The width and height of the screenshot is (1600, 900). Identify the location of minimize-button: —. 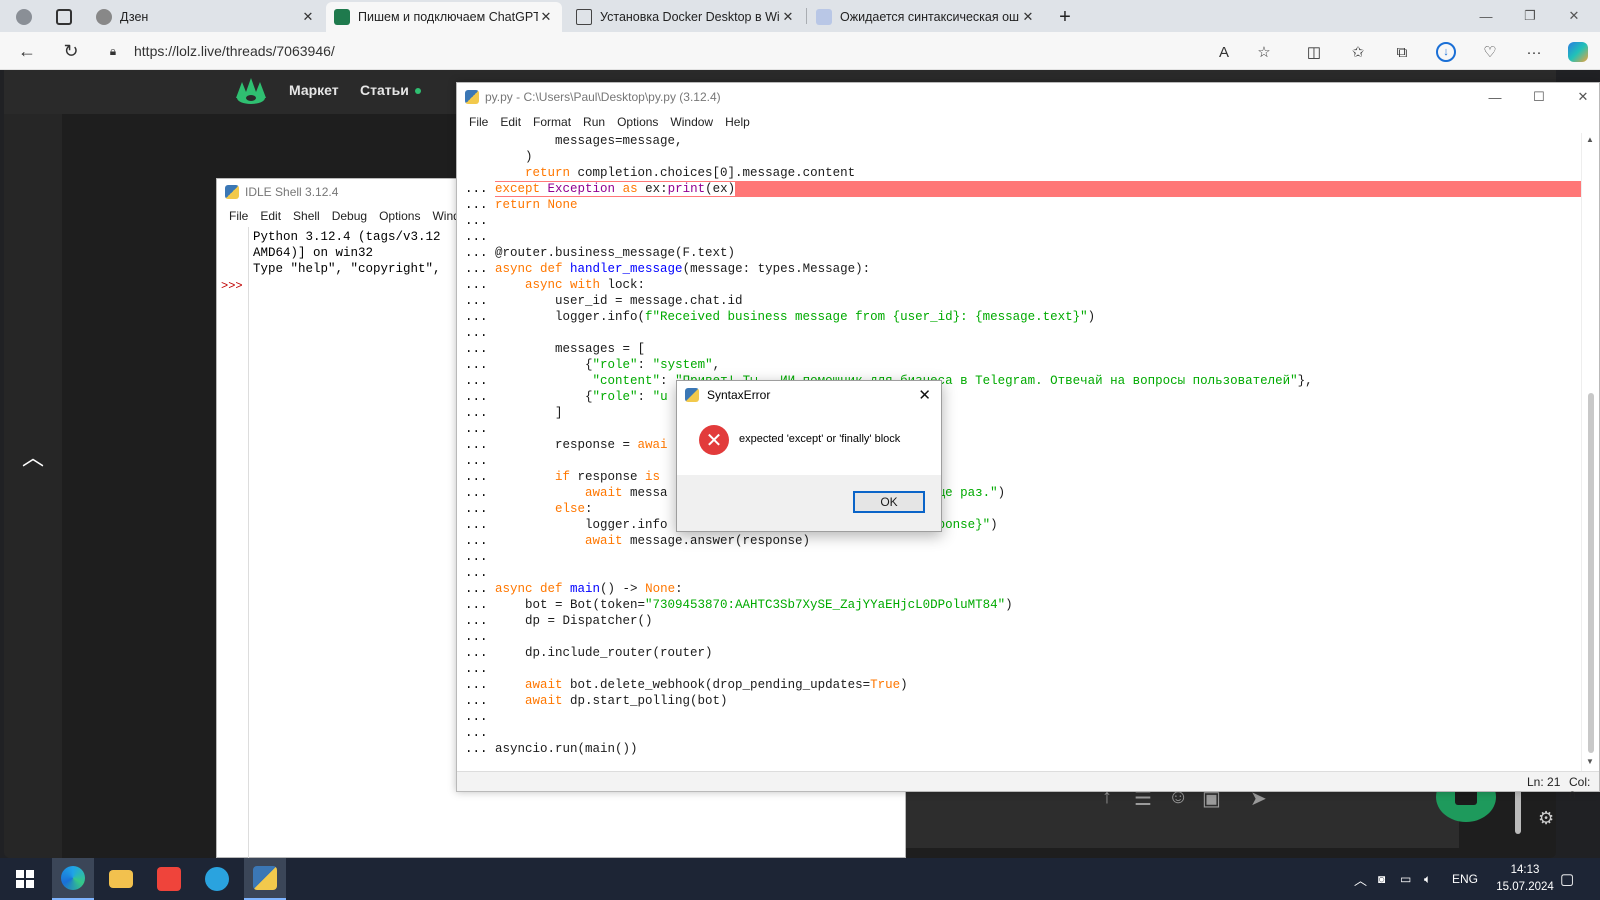
(1486, 16).